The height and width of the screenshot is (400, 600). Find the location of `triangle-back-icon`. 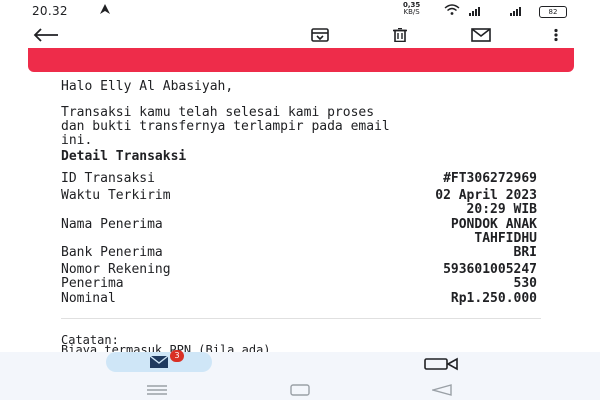

triangle-back-icon is located at coordinates (441, 390).